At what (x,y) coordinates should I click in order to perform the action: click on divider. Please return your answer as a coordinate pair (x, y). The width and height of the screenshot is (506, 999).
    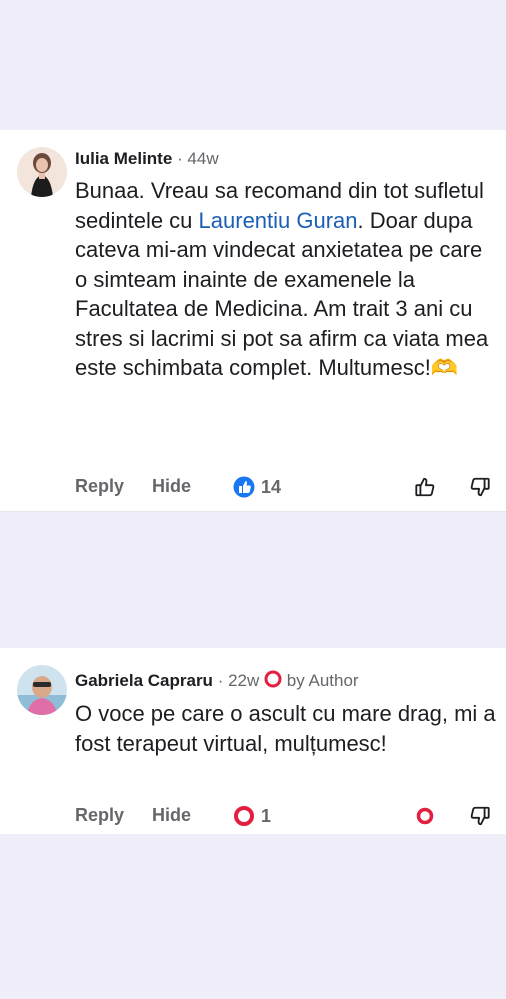
    Looking at the image, I should click on (253, 511).